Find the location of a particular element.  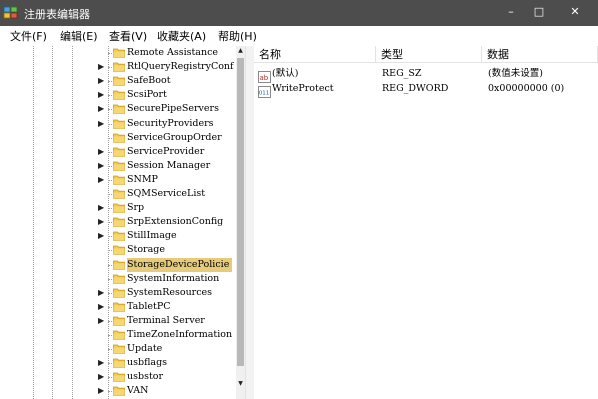

tree-item-label: SQMServiceList is located at coordinates (166, 193).